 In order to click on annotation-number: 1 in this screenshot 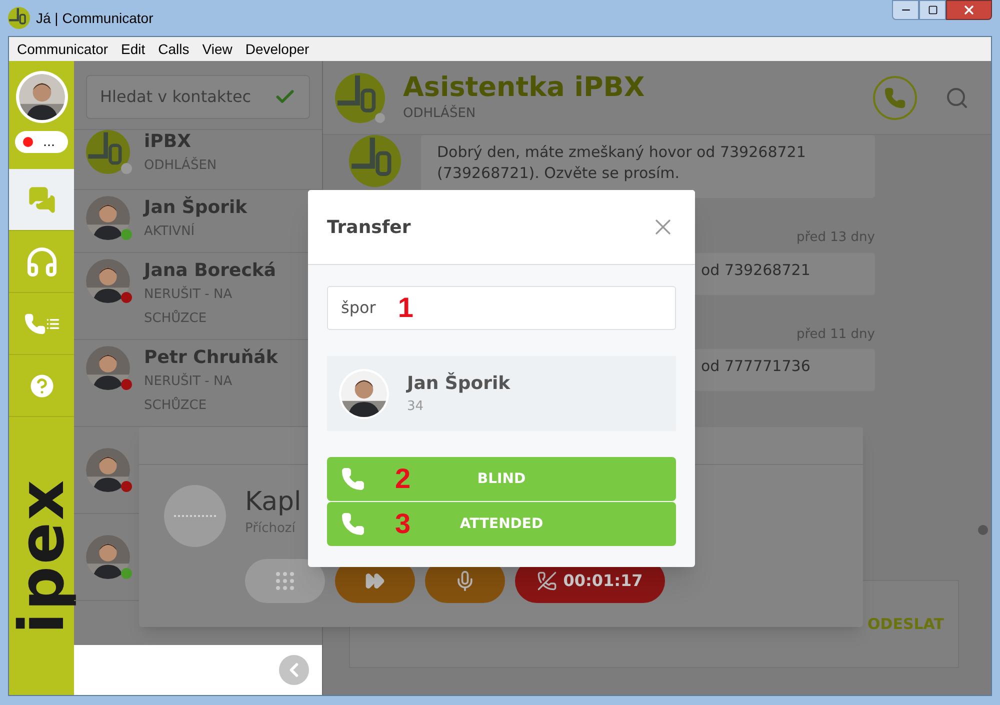, I will do `click(406, 308)`.